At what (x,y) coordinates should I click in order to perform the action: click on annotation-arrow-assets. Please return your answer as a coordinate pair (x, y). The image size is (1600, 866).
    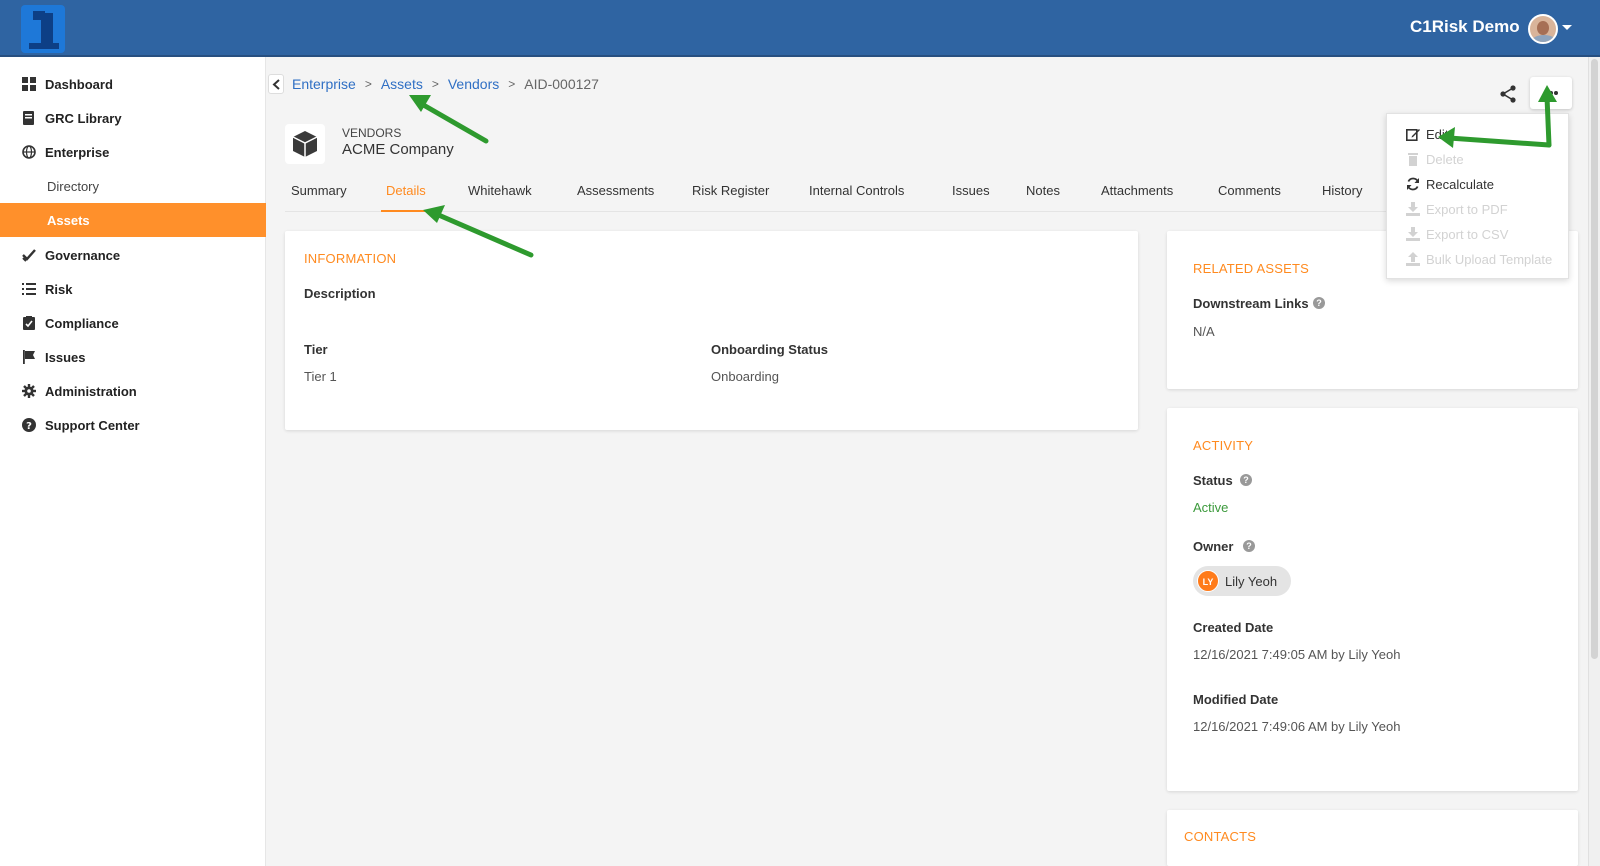
    Looking at the image, I should click on (453, 122).